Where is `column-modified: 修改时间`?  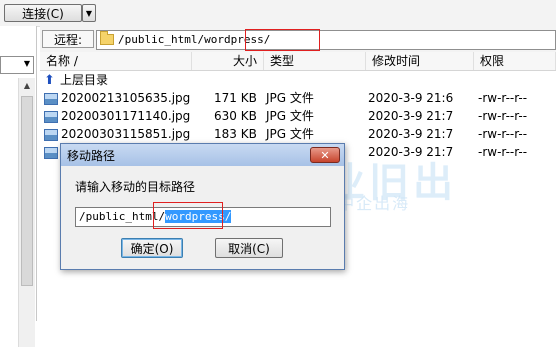 column-modified: 修改时间 is located at coordinates (420, 61).